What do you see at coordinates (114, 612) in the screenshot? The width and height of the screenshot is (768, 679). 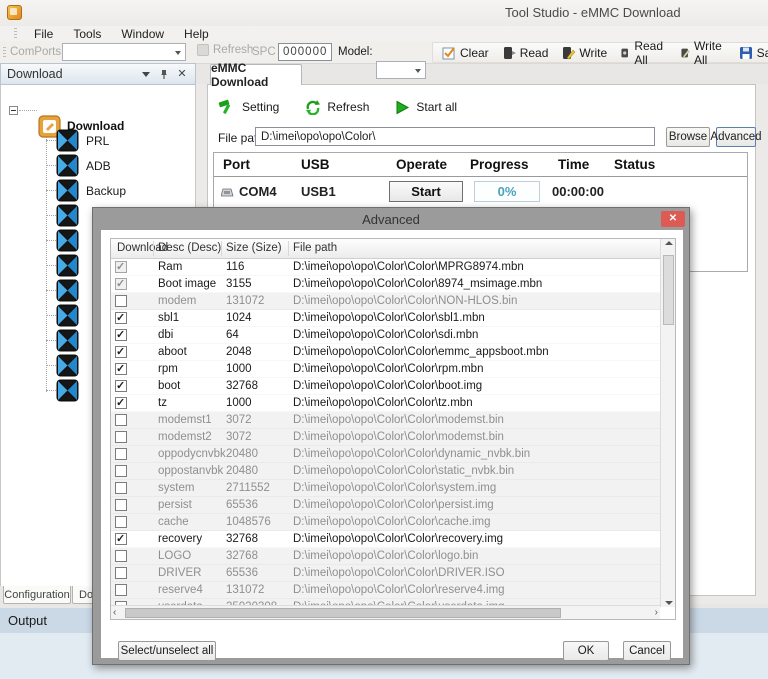 I see `scroll-left-icon: ‹` at bounding box center [114, 612].